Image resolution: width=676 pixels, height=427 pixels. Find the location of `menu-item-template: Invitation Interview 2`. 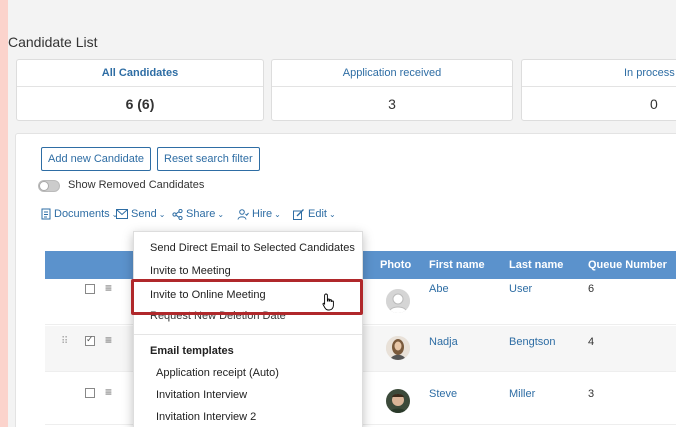

menu-item-template: Invitation Interview 2 is located at coordinates (206, 417).